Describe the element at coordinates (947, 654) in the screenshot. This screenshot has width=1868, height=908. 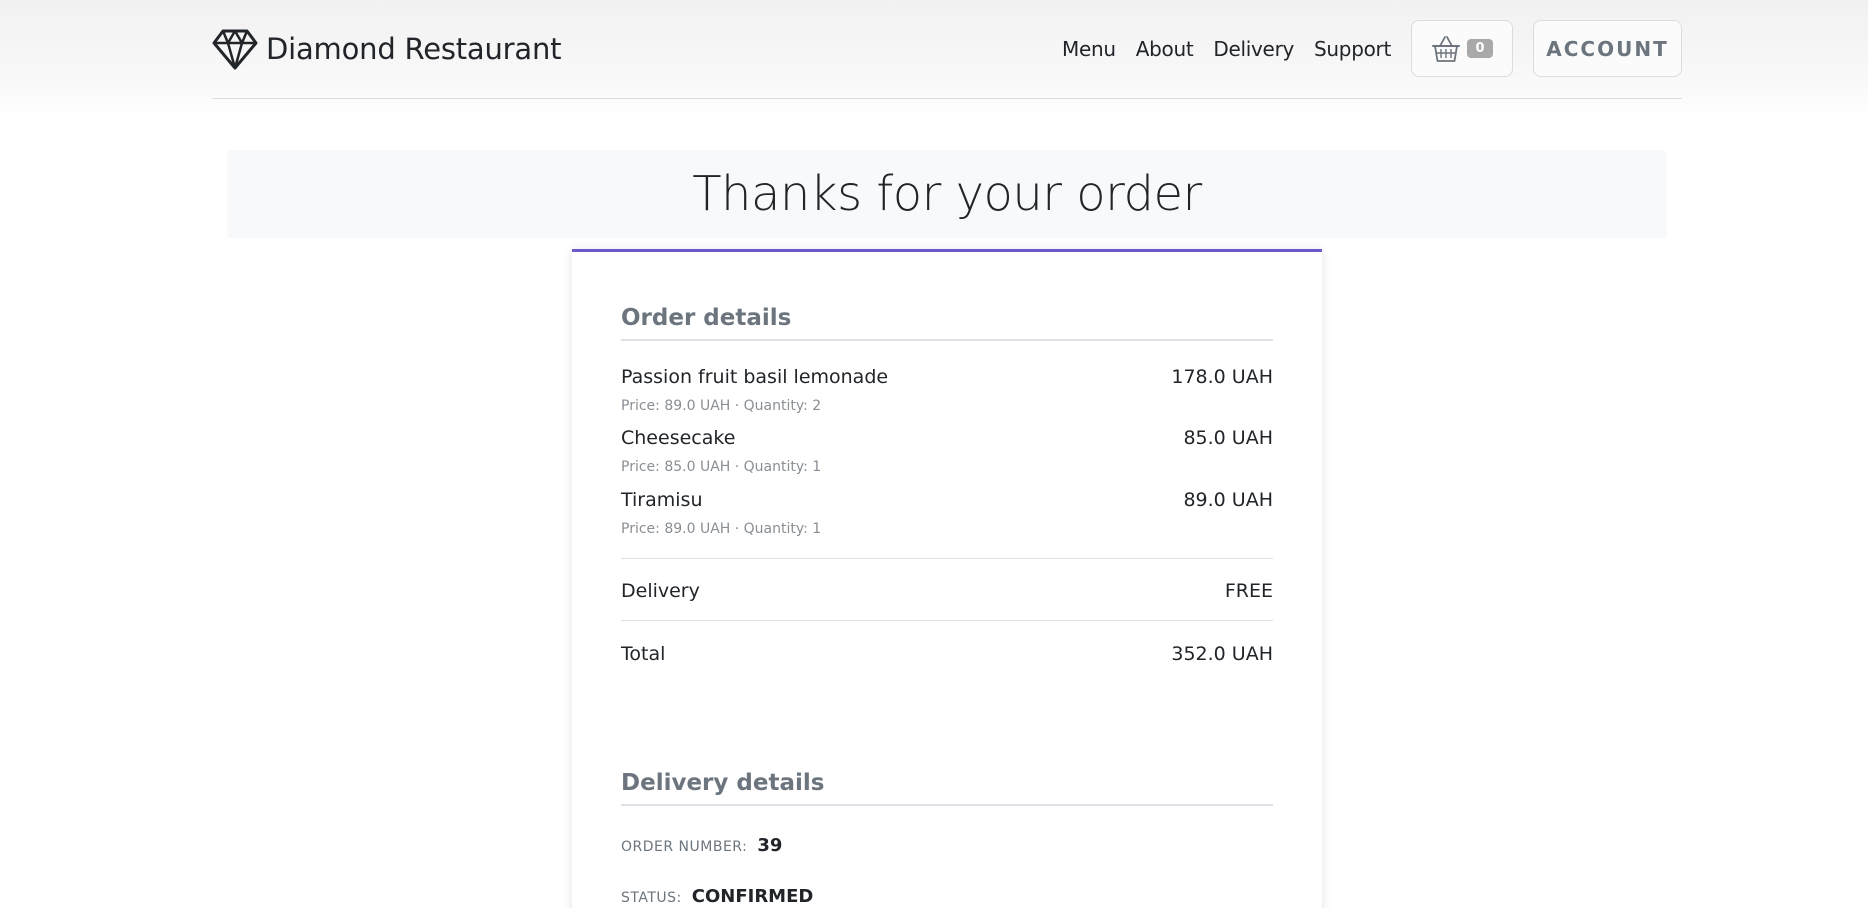
I see `total-row: Total 352.0 UAH` at that location.